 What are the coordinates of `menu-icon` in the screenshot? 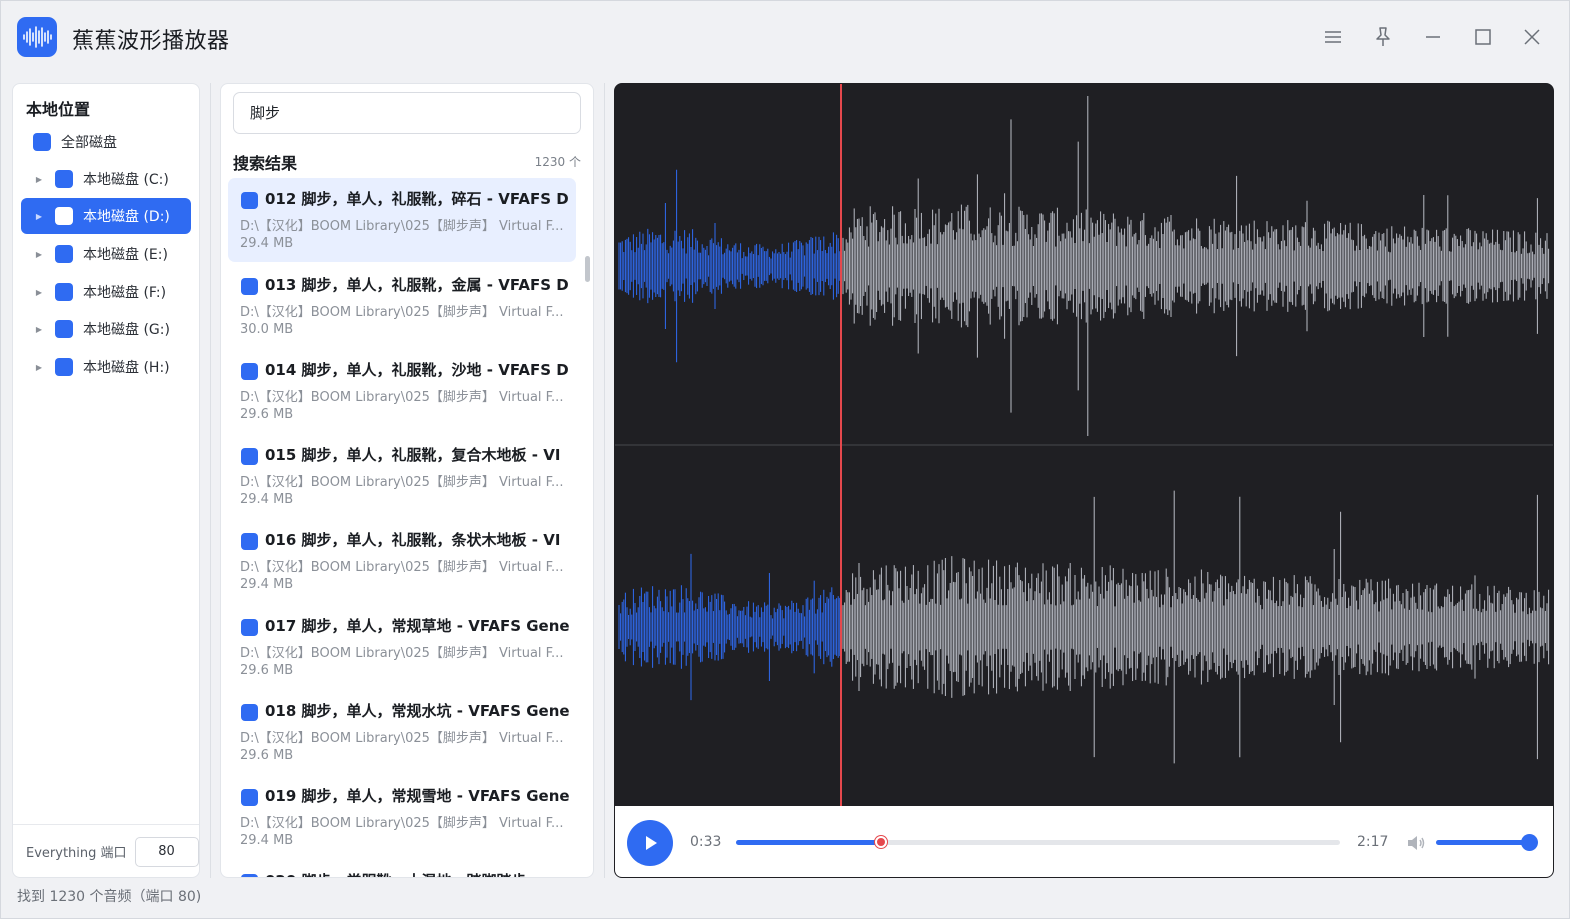 It's located at (1333, 37).